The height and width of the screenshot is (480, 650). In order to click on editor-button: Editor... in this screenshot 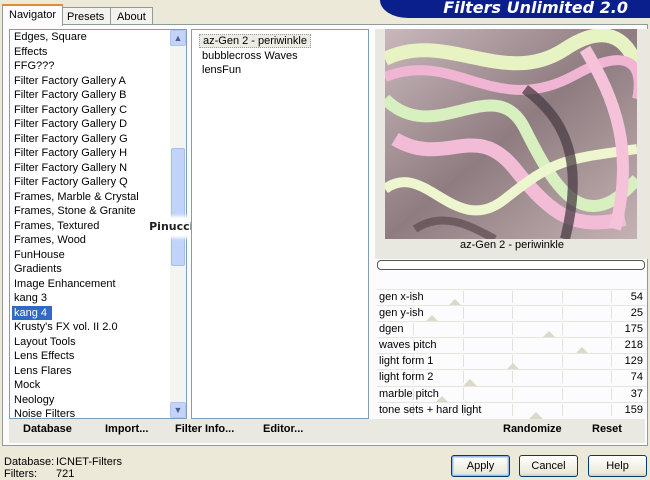, I will do `click(283, 429)`.